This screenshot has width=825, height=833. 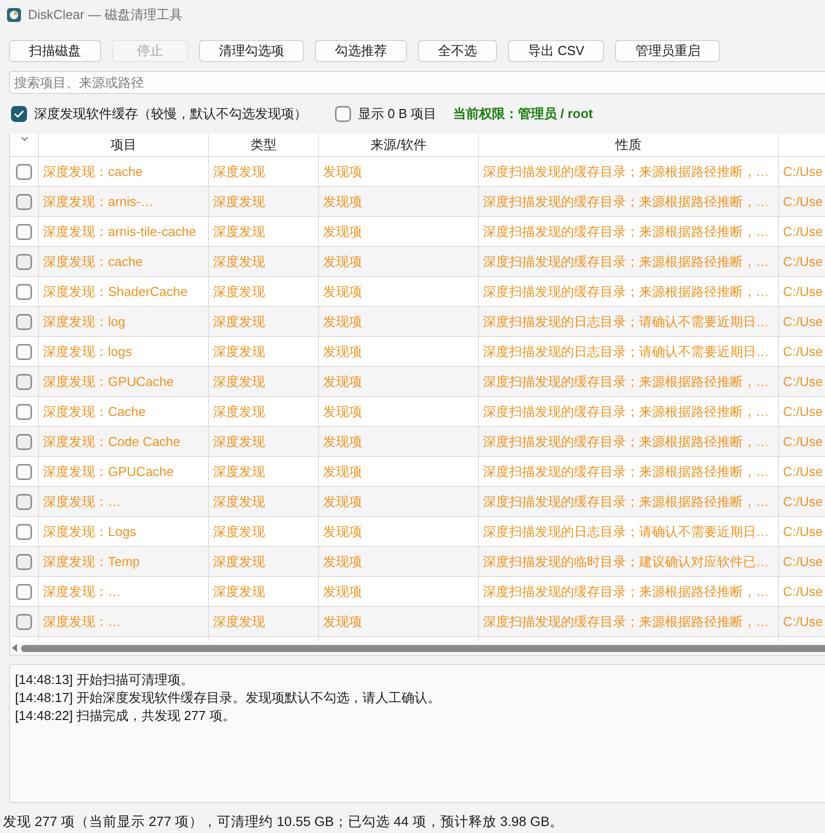 I want to click on caret-icon, so click(x=24, y=139).